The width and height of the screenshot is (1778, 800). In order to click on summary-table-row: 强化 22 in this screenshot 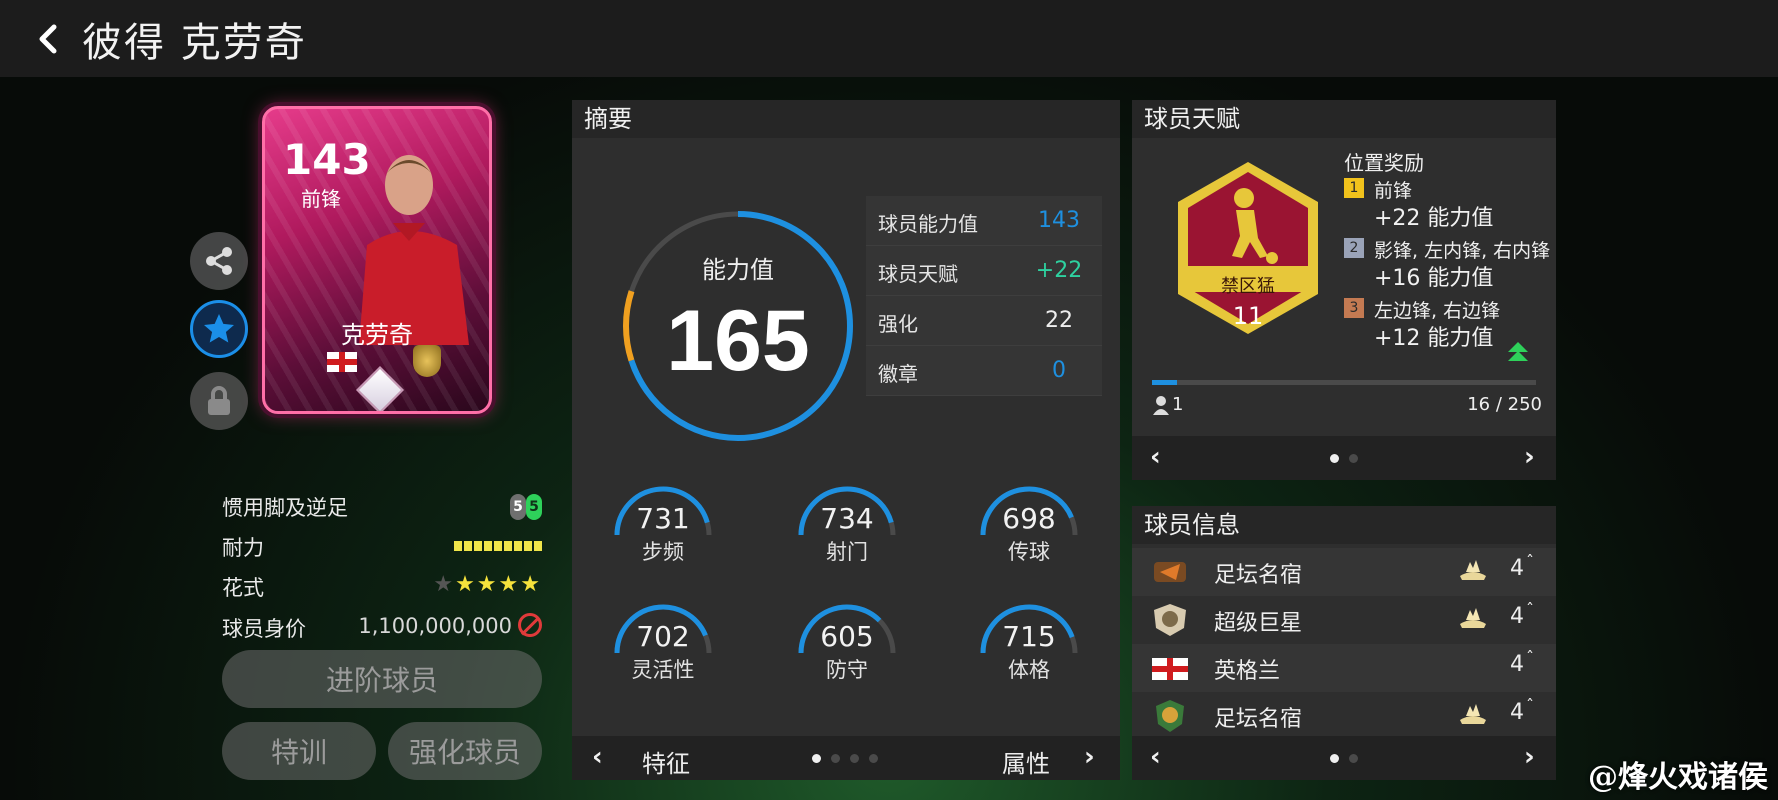, I will do `click(984, 321)`.